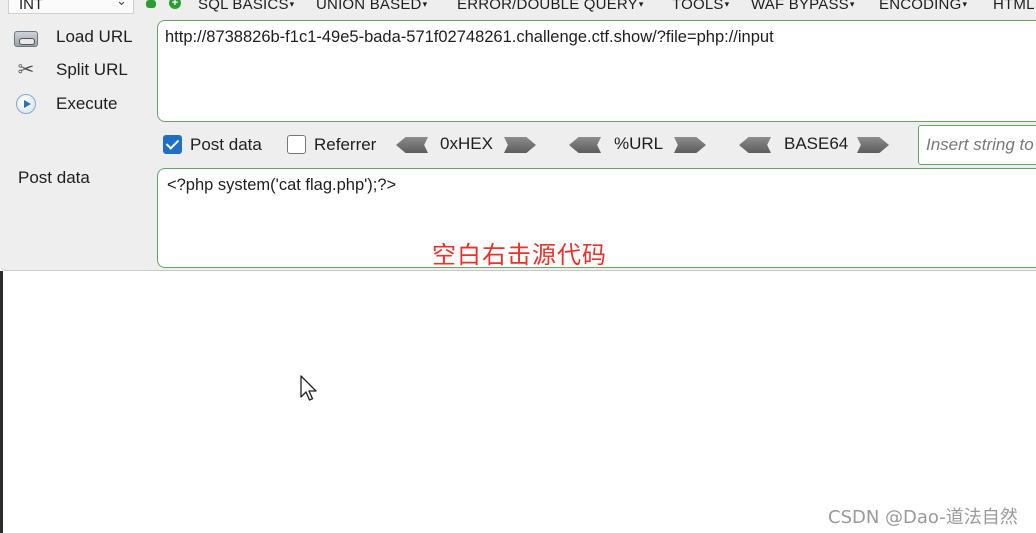  I want to click on minus-icon, so click(151, 4).